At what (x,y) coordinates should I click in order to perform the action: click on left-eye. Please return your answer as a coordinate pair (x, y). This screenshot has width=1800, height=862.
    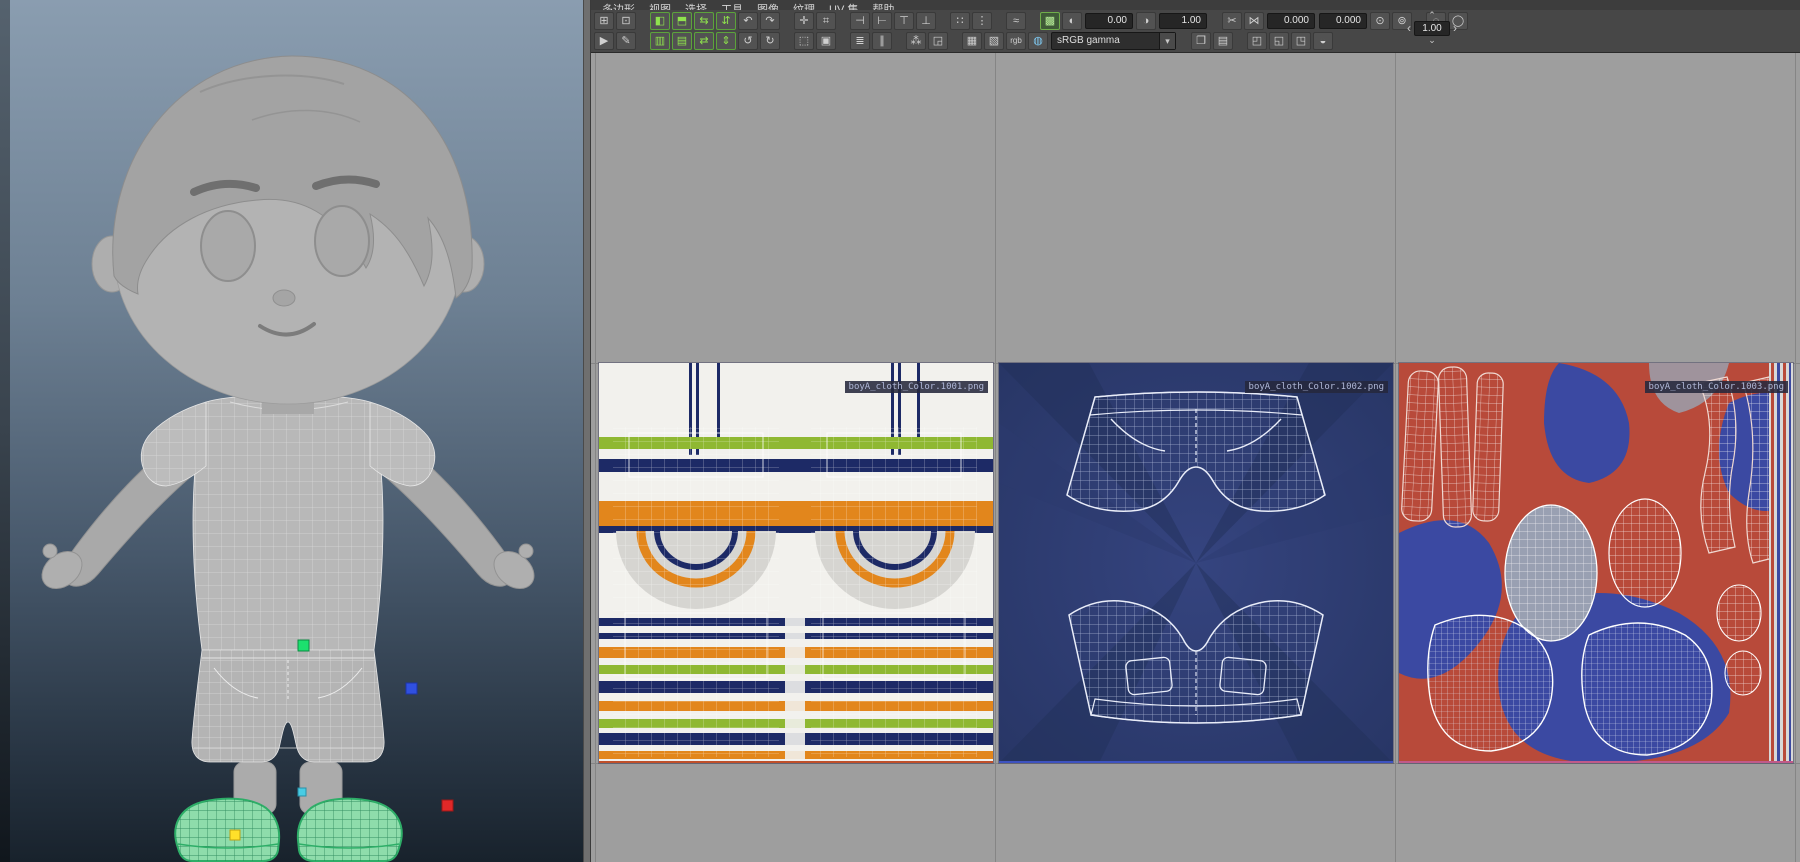
    Looking at the image, I should click on (228, 246).